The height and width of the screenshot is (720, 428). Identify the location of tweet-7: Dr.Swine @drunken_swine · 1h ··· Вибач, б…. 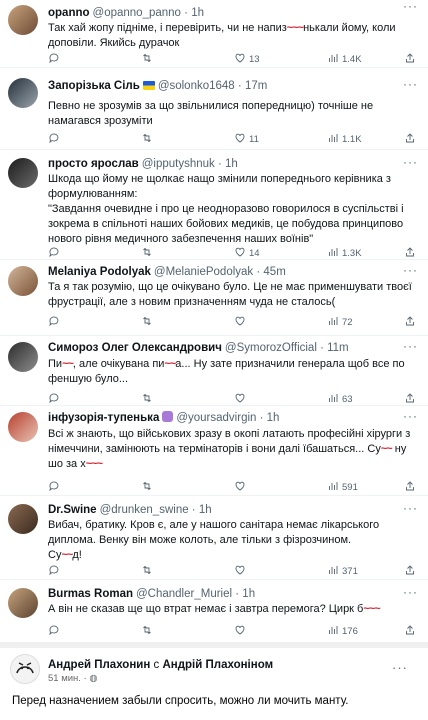
(214, 538).